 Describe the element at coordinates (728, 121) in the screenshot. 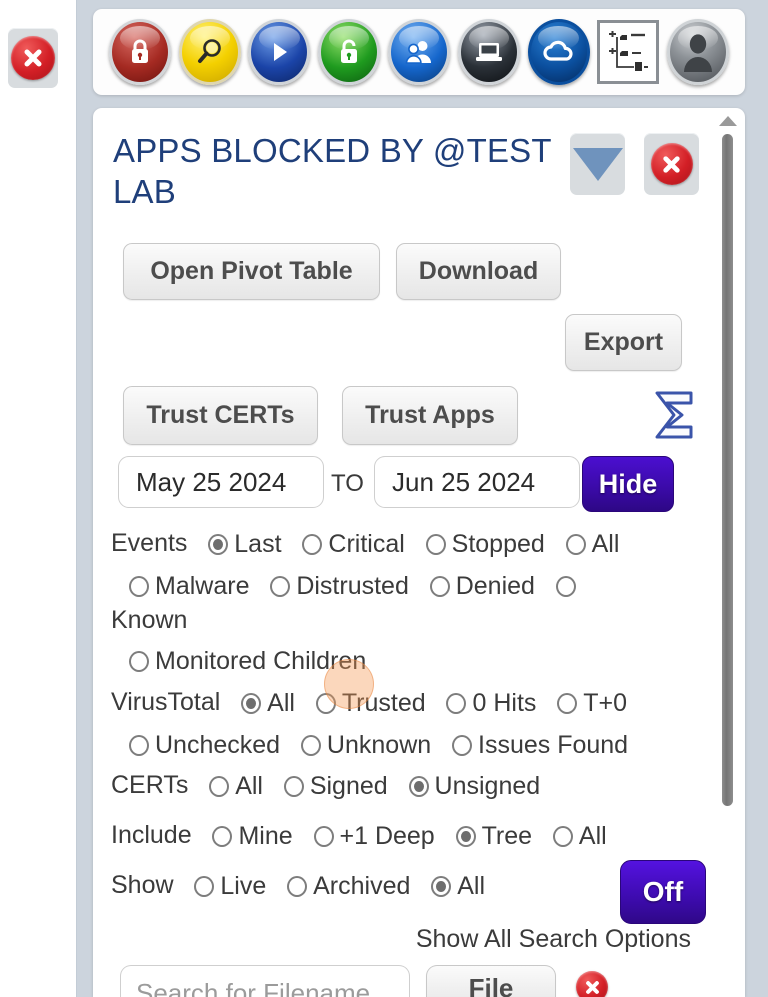

I see `caret-up-icon` at that location.